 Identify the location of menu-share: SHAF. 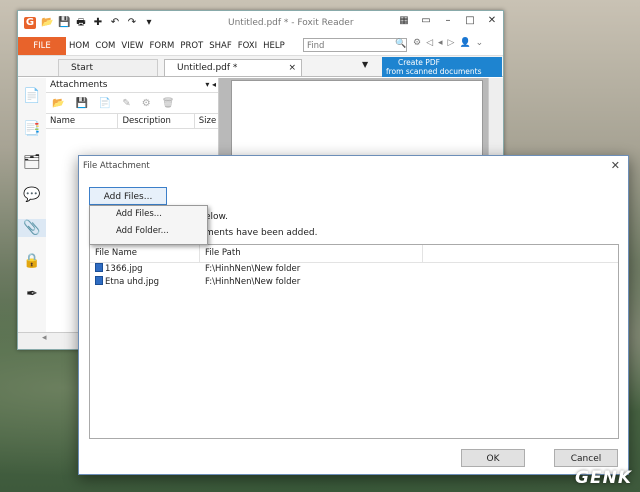
(220, 46).